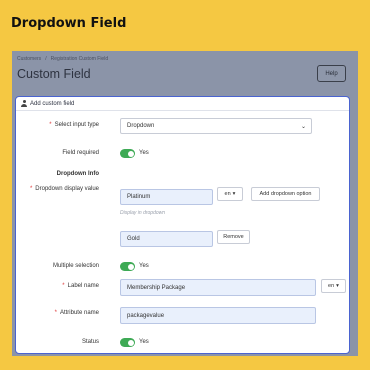 This screenshot has height=370, width=370. Describe the element at coordinates (52, 103) in the screenshot. I see `card-header-title: Add custom field` at that location.